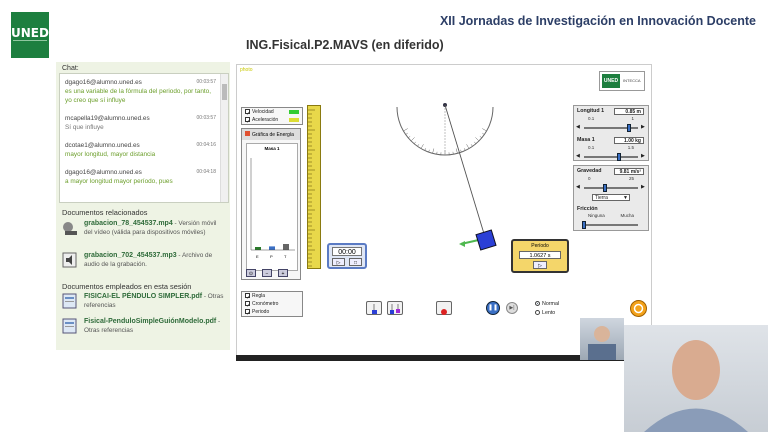  Describe the element at coordinates (631, 147) in the screenshot. I see `mass-max: 1.5` at that location.